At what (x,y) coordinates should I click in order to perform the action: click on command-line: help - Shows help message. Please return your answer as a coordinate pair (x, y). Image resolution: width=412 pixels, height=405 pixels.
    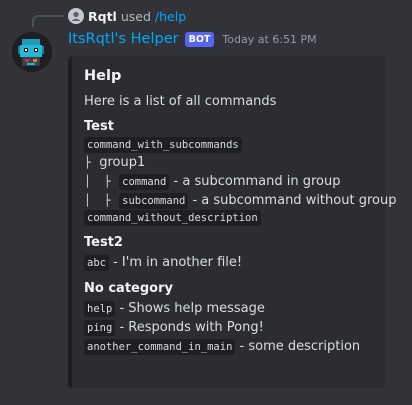
    Looking at the image, I should click on (228, 308).